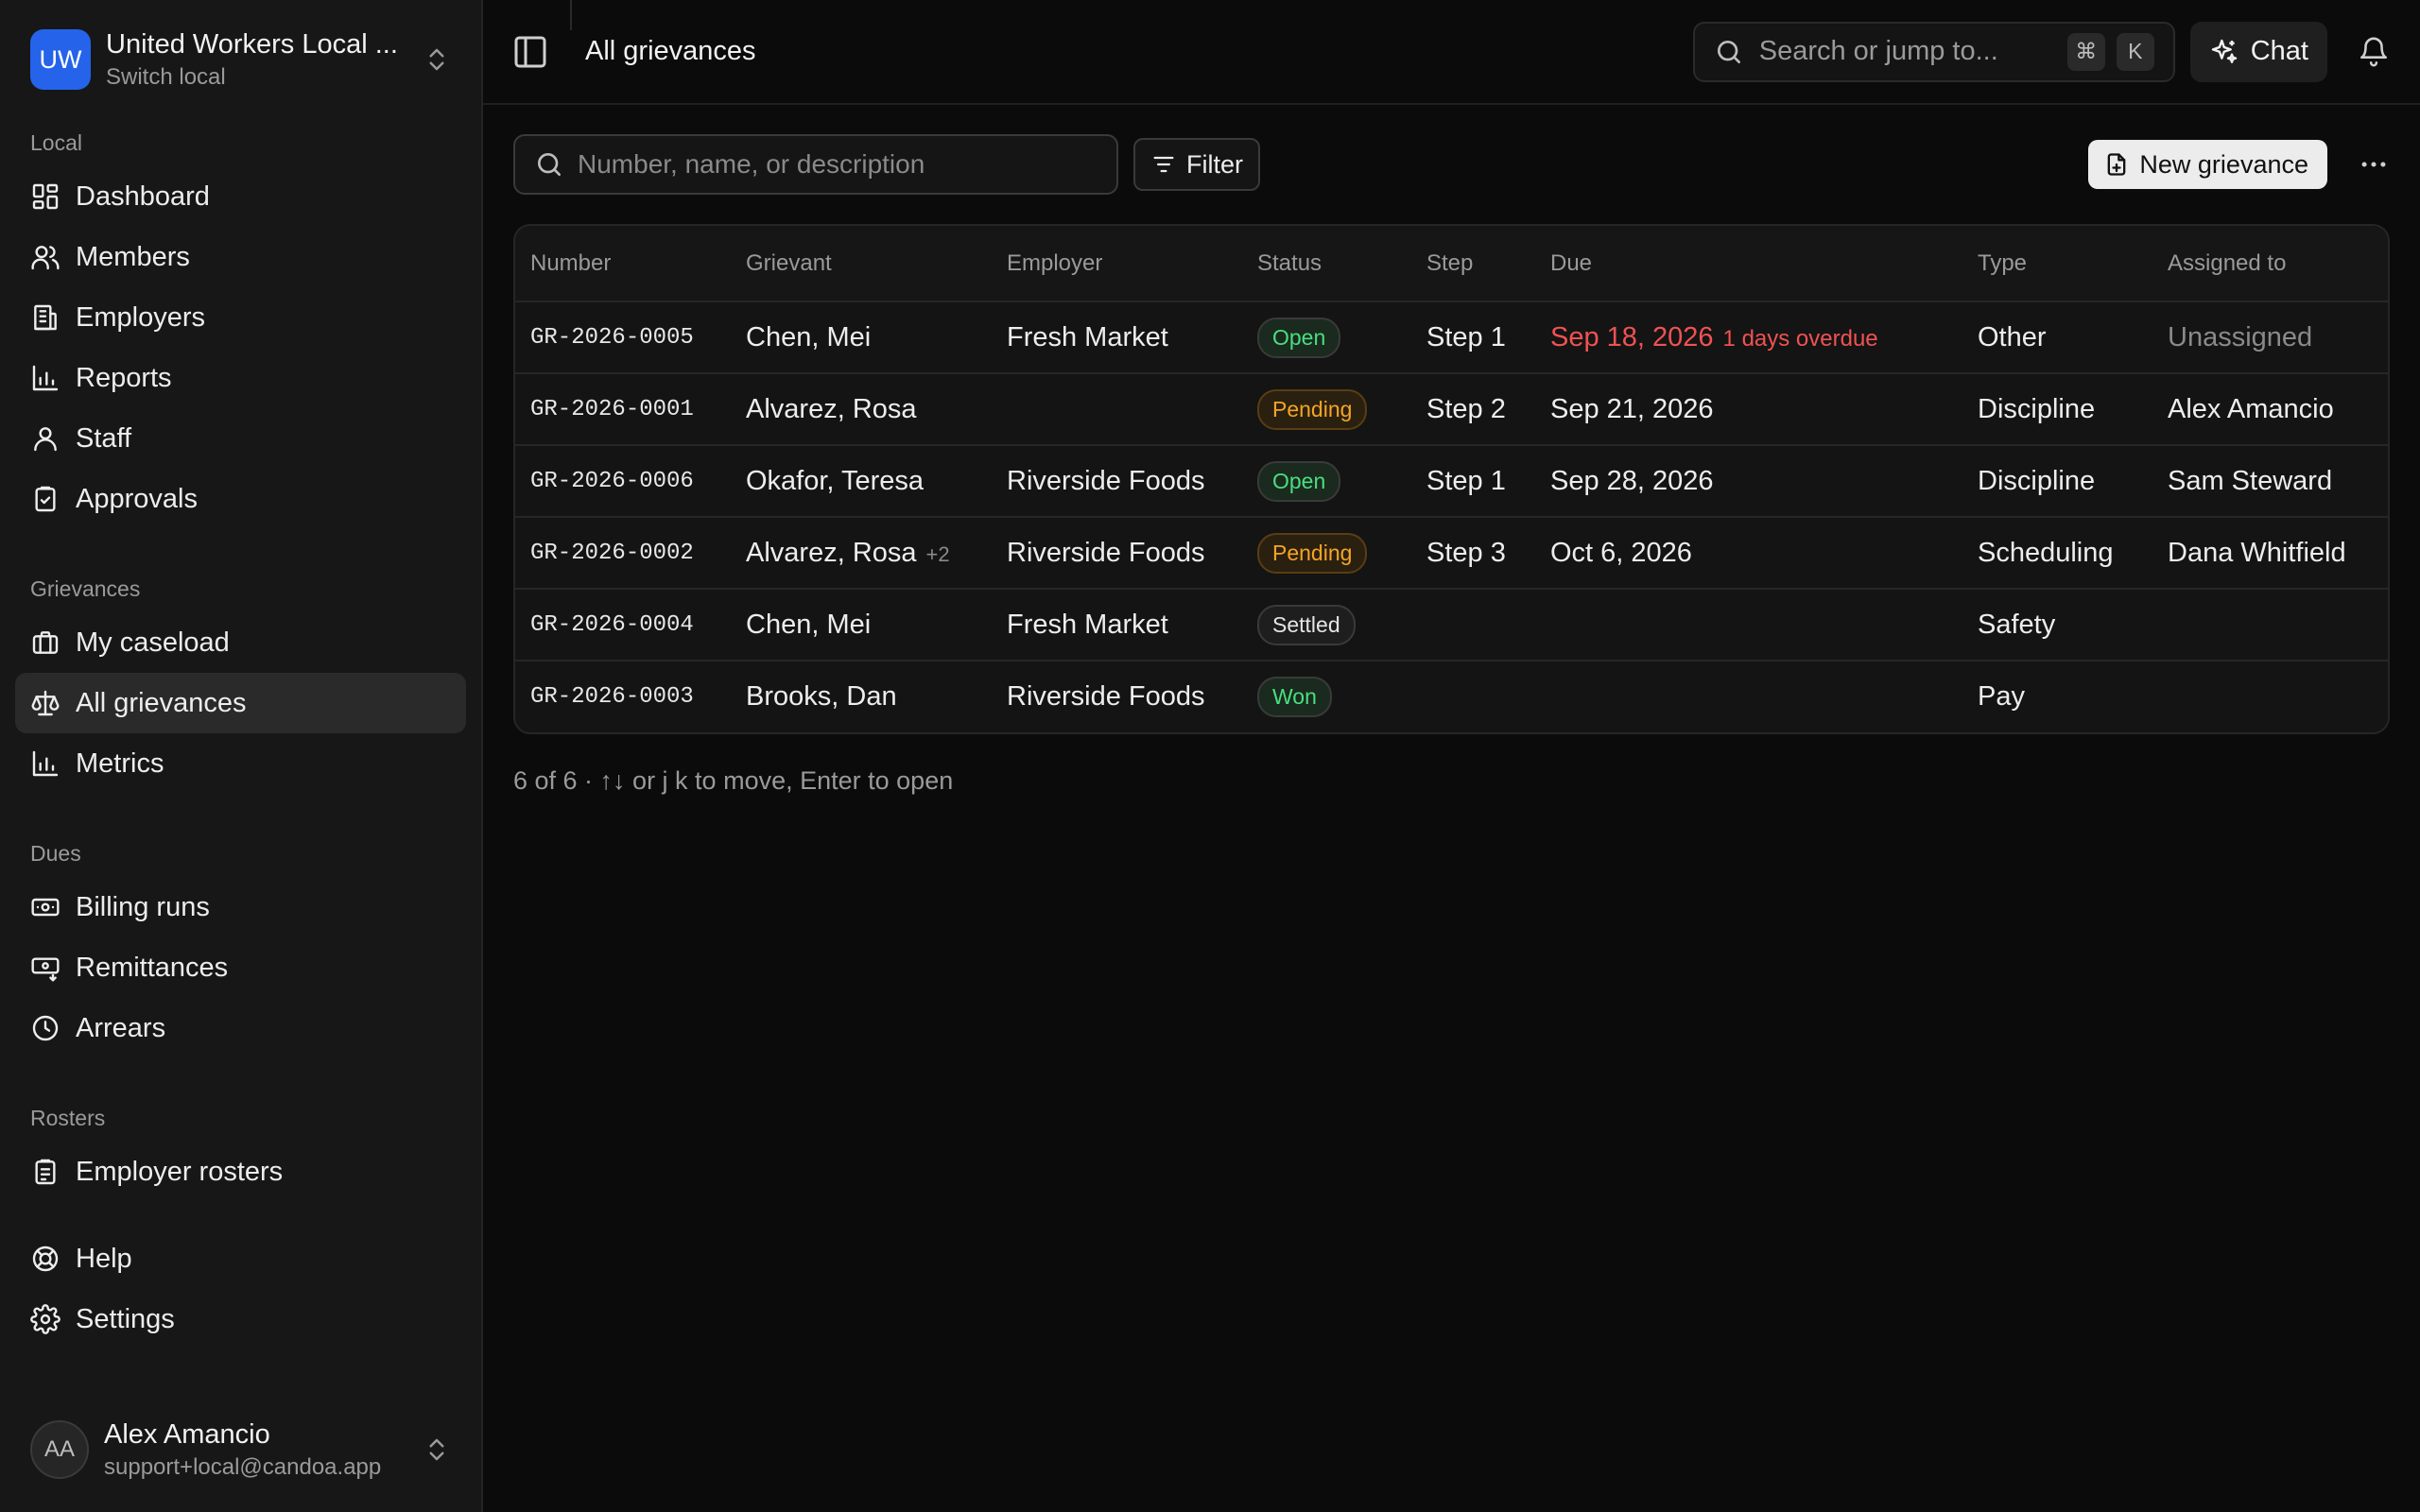 The width and height of the screenshot is (2420, 1512). I want to click on sidebar-item-remittances: Remittances, so click(241, 967).